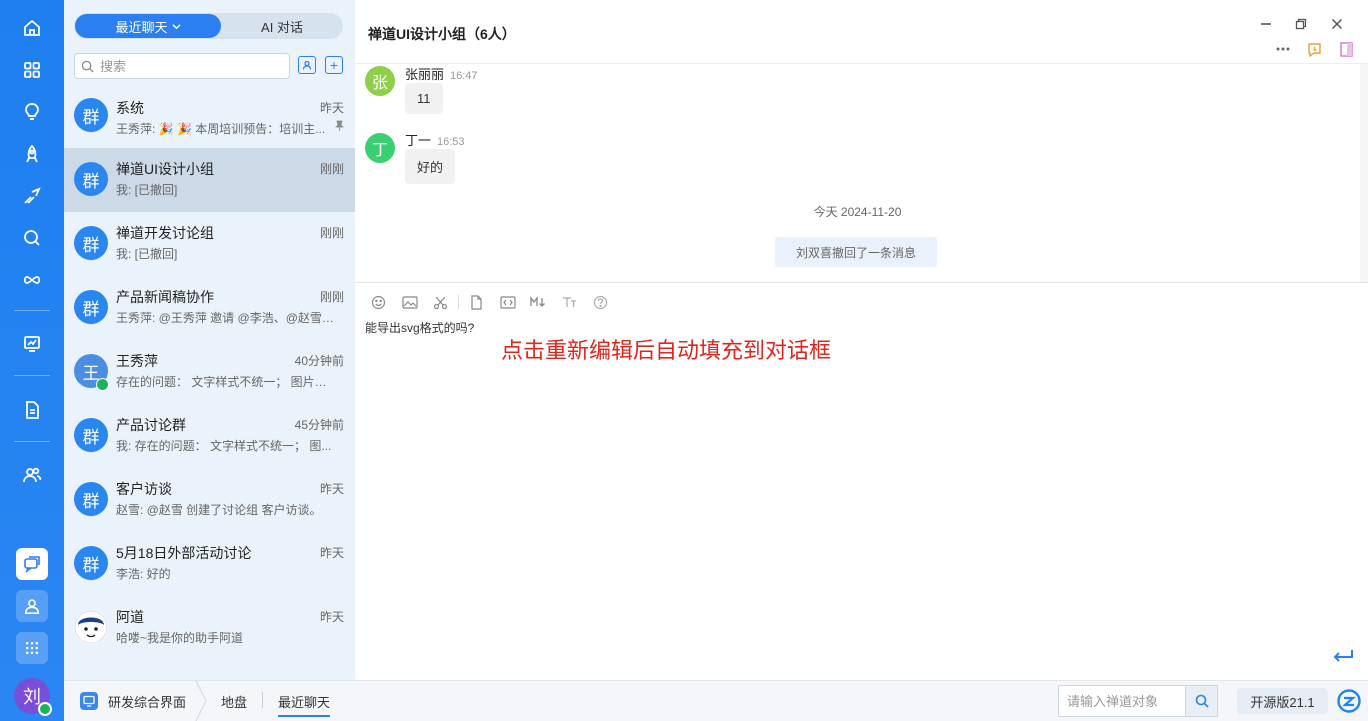 The width and height of the screenshot is (1368, 721). What do you see at coordinates (307, 65) in the screenshot?
I see `contacts-book-icon` at bounding box center [307, 65].